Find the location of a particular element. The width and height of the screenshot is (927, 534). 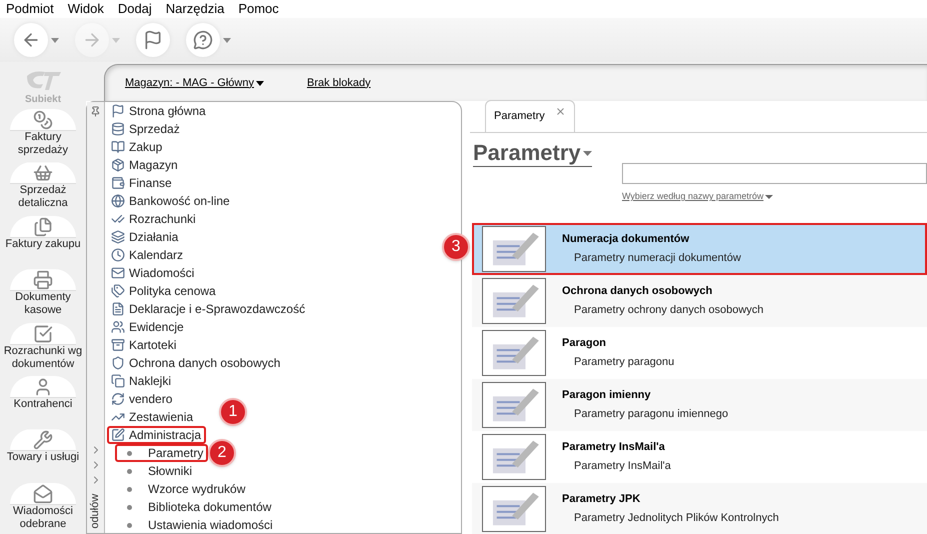

tag-icon is located at coordinates (118, 291).